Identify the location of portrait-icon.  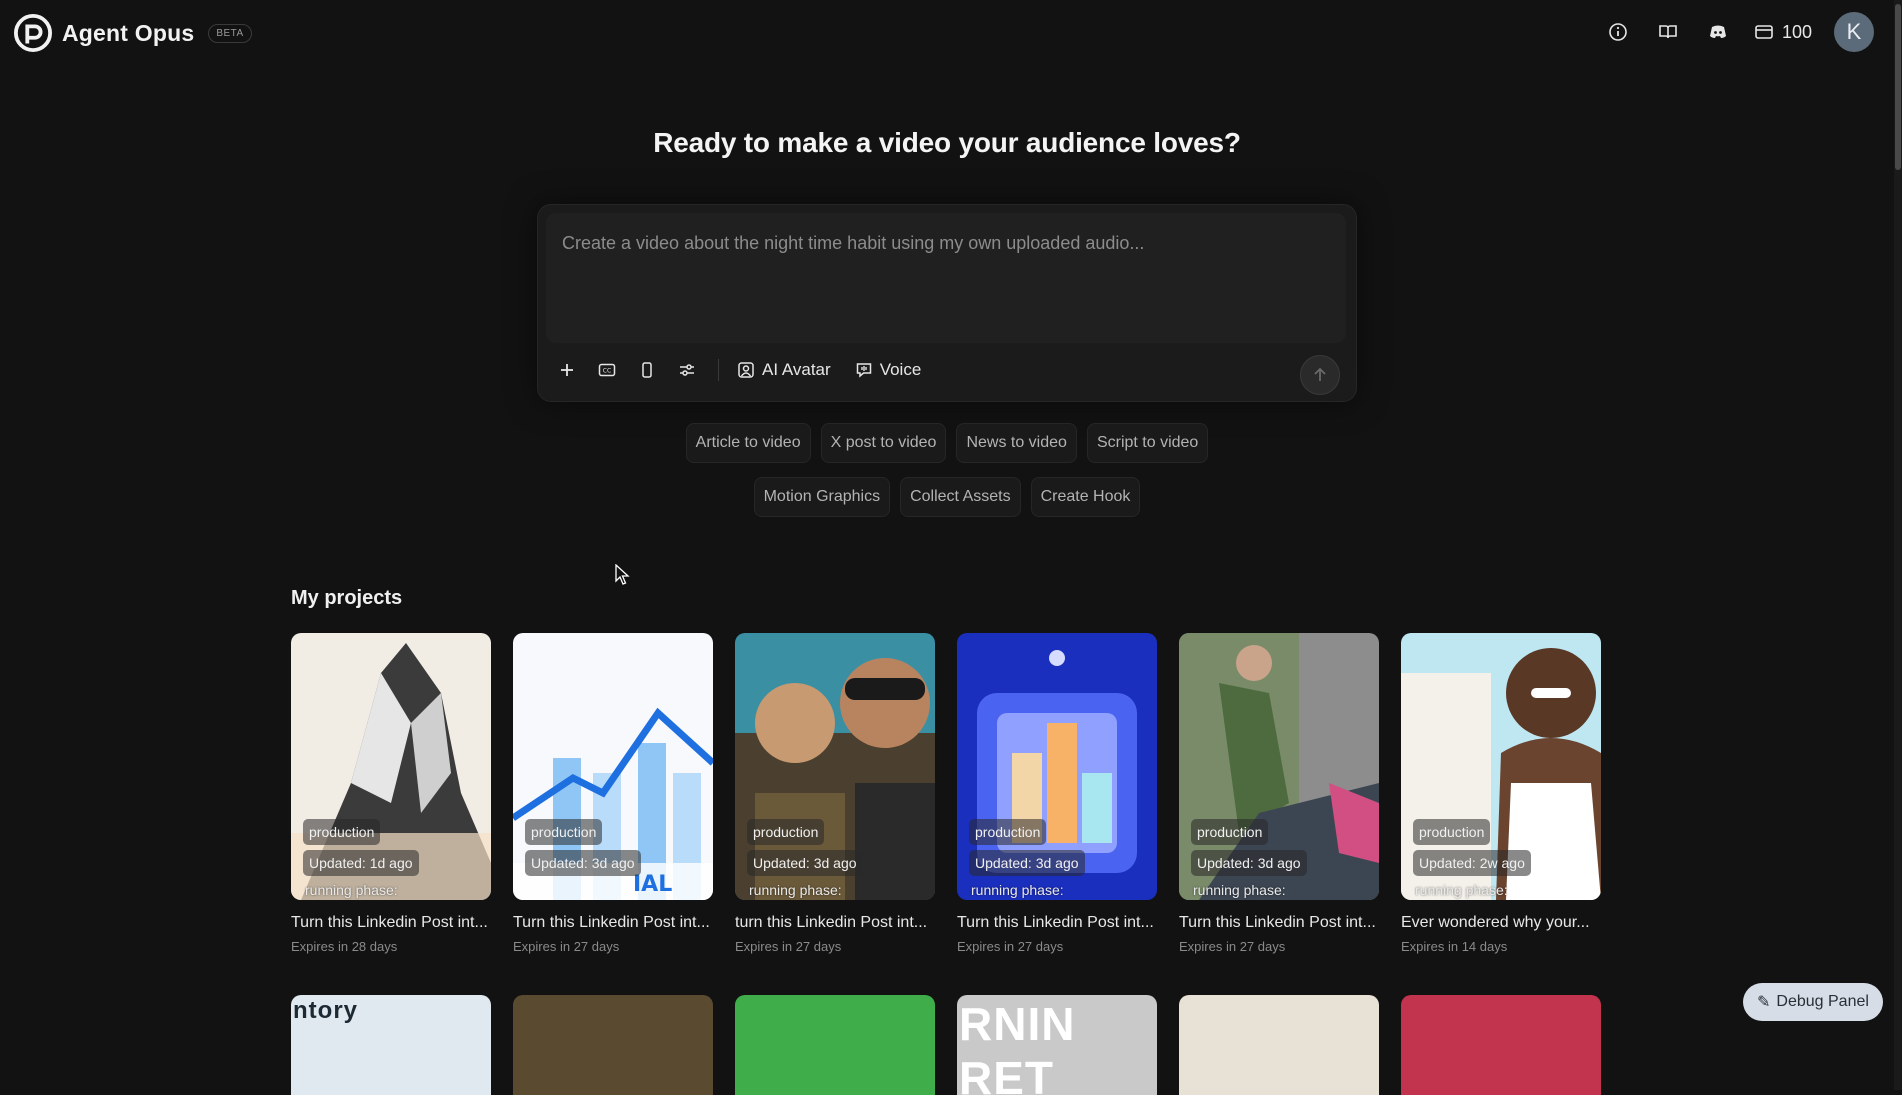
(647, 370).